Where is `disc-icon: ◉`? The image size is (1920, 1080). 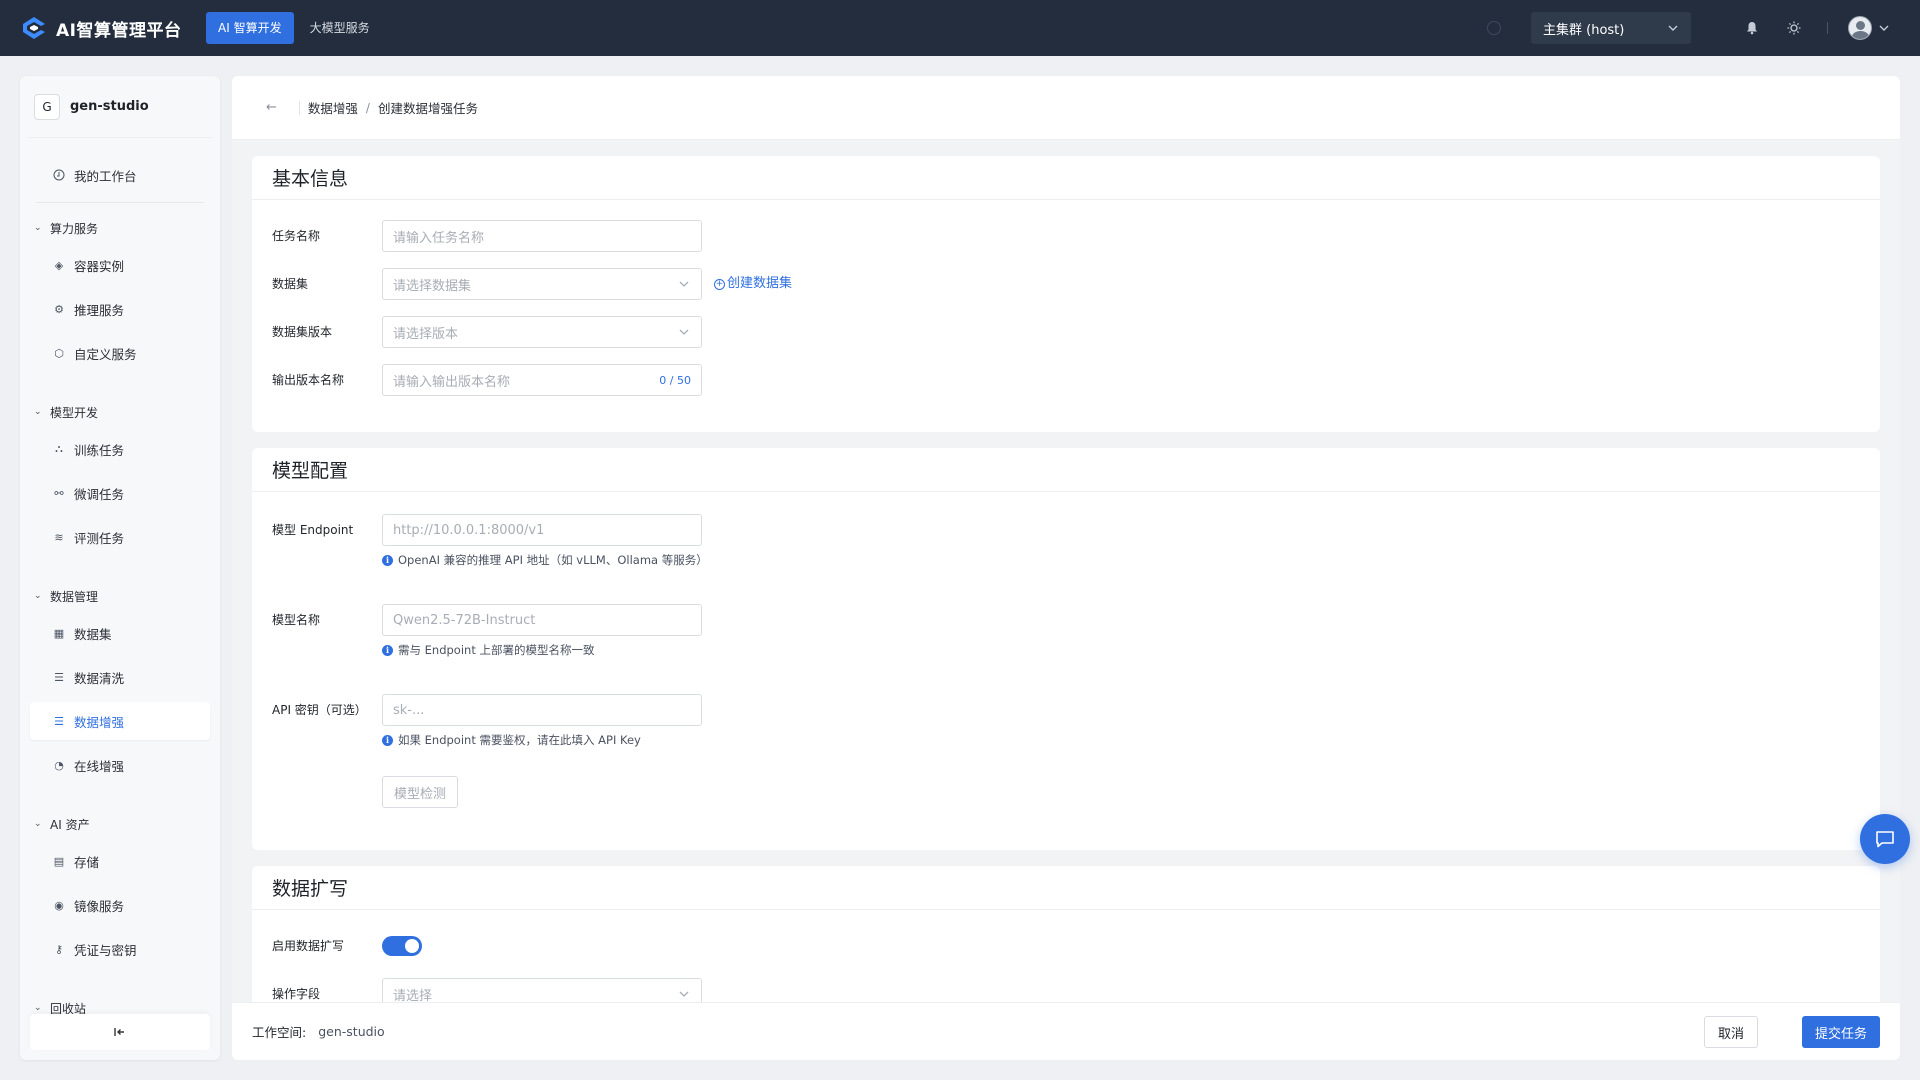 disc-icon: ◉ is located at coordinates (59, 905).